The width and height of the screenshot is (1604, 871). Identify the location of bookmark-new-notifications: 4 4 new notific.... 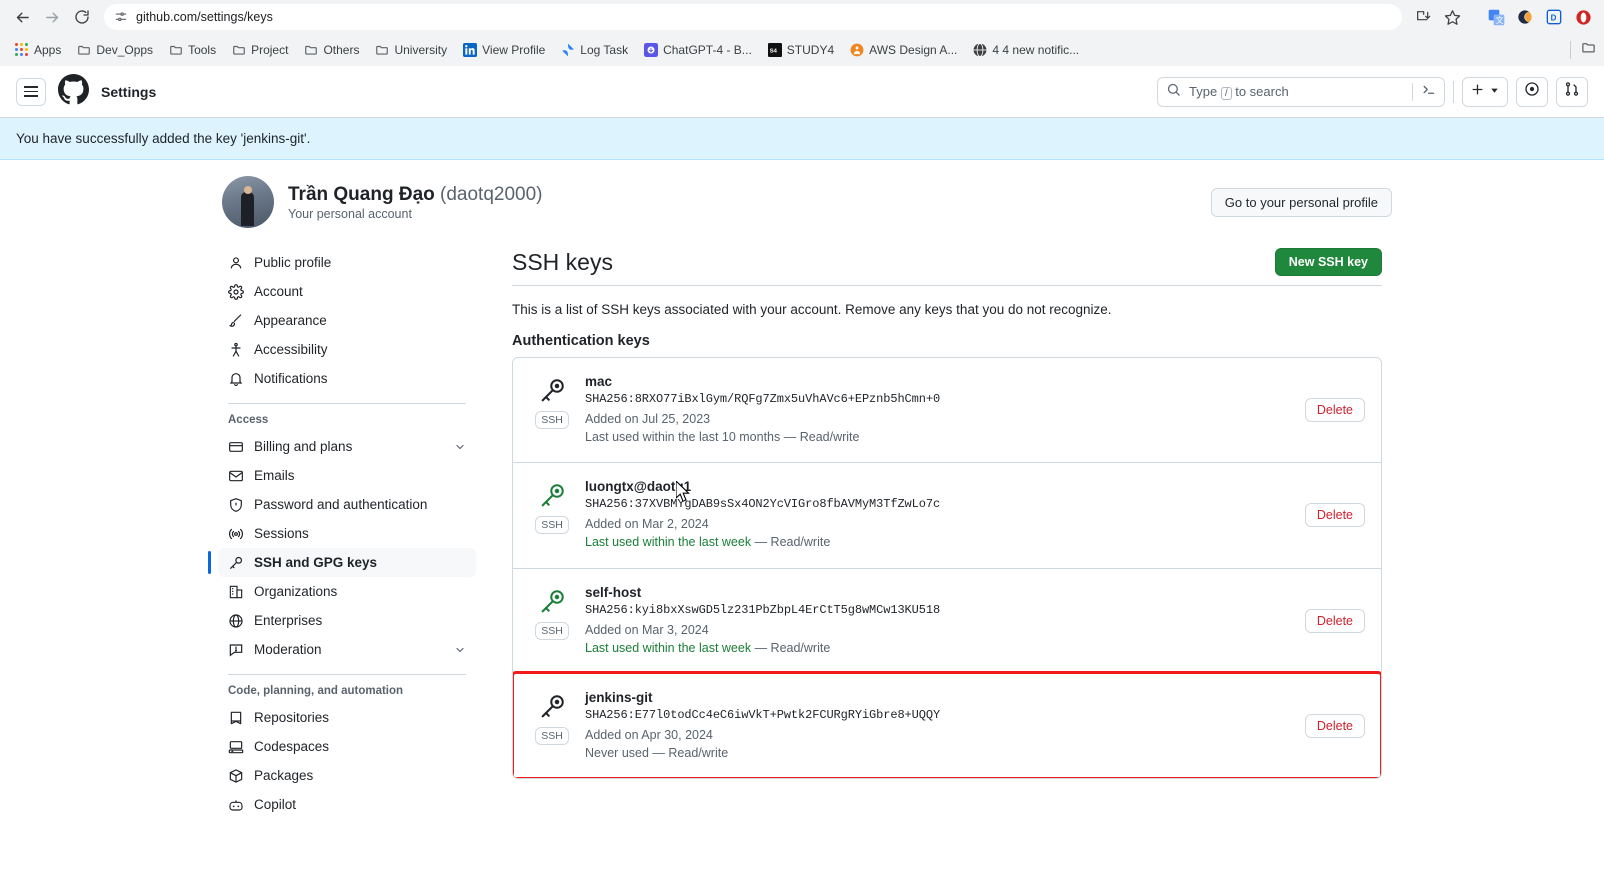
(1026, 50).